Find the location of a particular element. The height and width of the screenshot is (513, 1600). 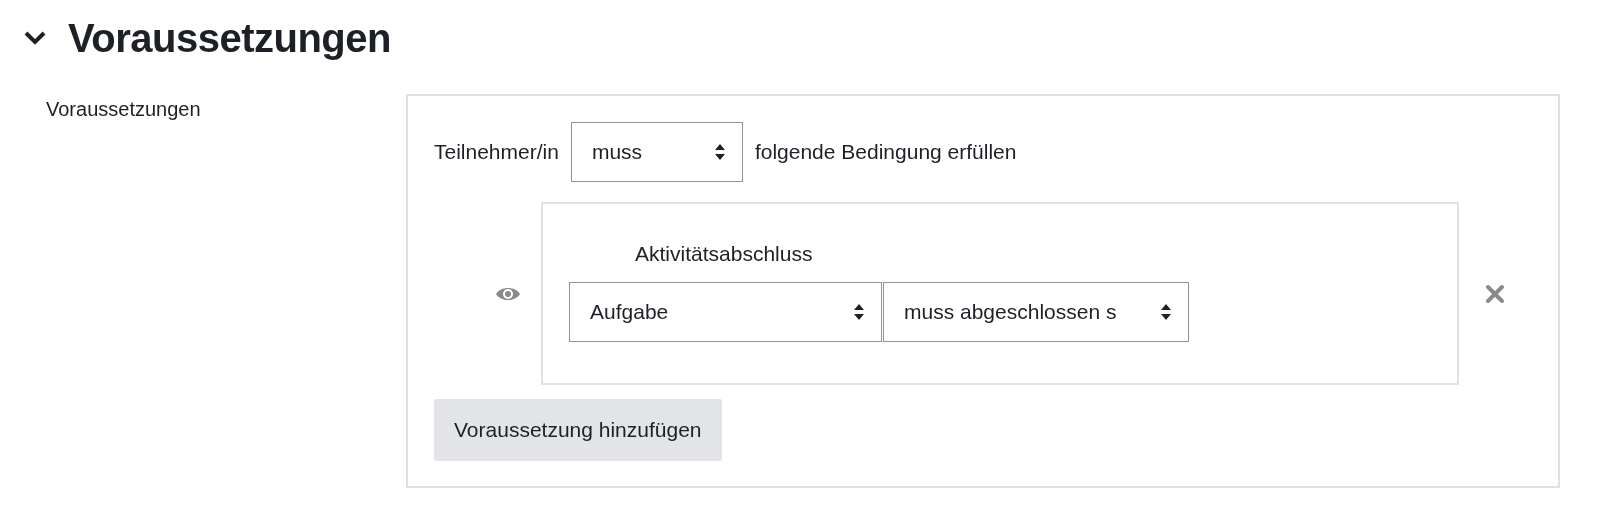

condition-select: muss abgeschlossen s is located at coordinates (1036, 312).